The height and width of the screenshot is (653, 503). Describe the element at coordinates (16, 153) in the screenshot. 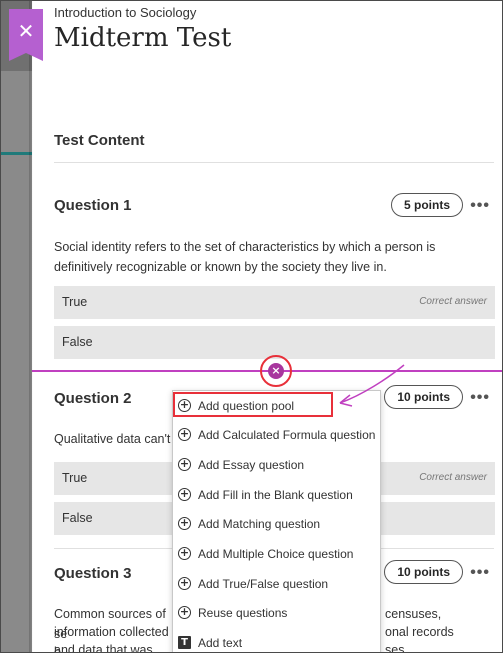

I see `background-page-accent` at that location.